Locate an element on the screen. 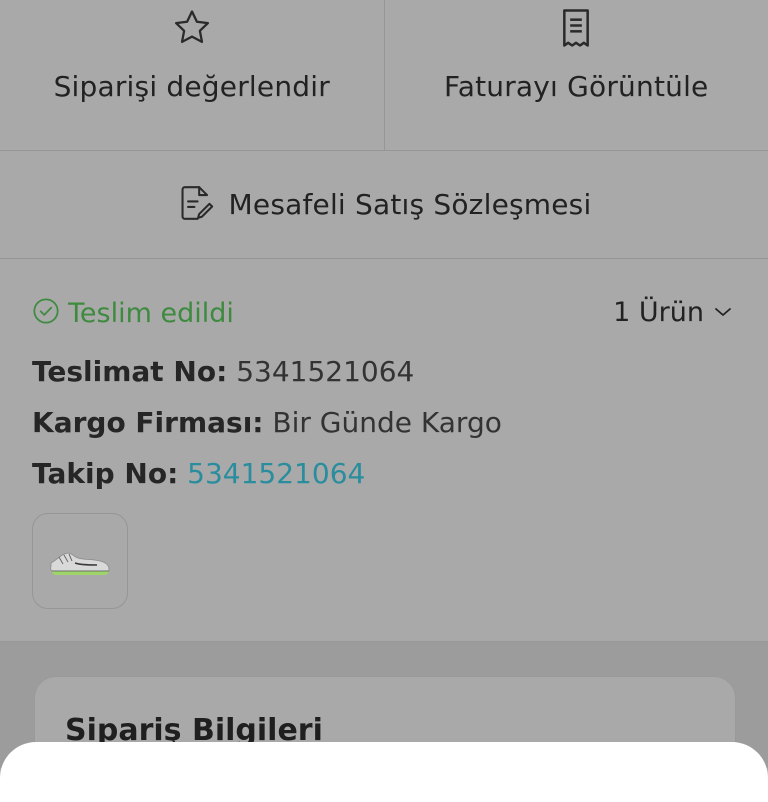  check-circle-icon is located at coordinates (46, 313).